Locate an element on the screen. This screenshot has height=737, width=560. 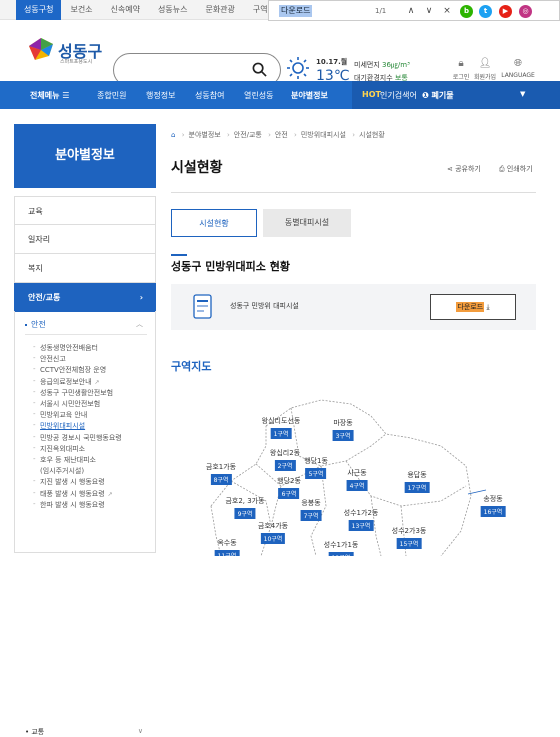
tab-shelters-by-dong: 동별대피시설 is located at coordinates (307, 223).